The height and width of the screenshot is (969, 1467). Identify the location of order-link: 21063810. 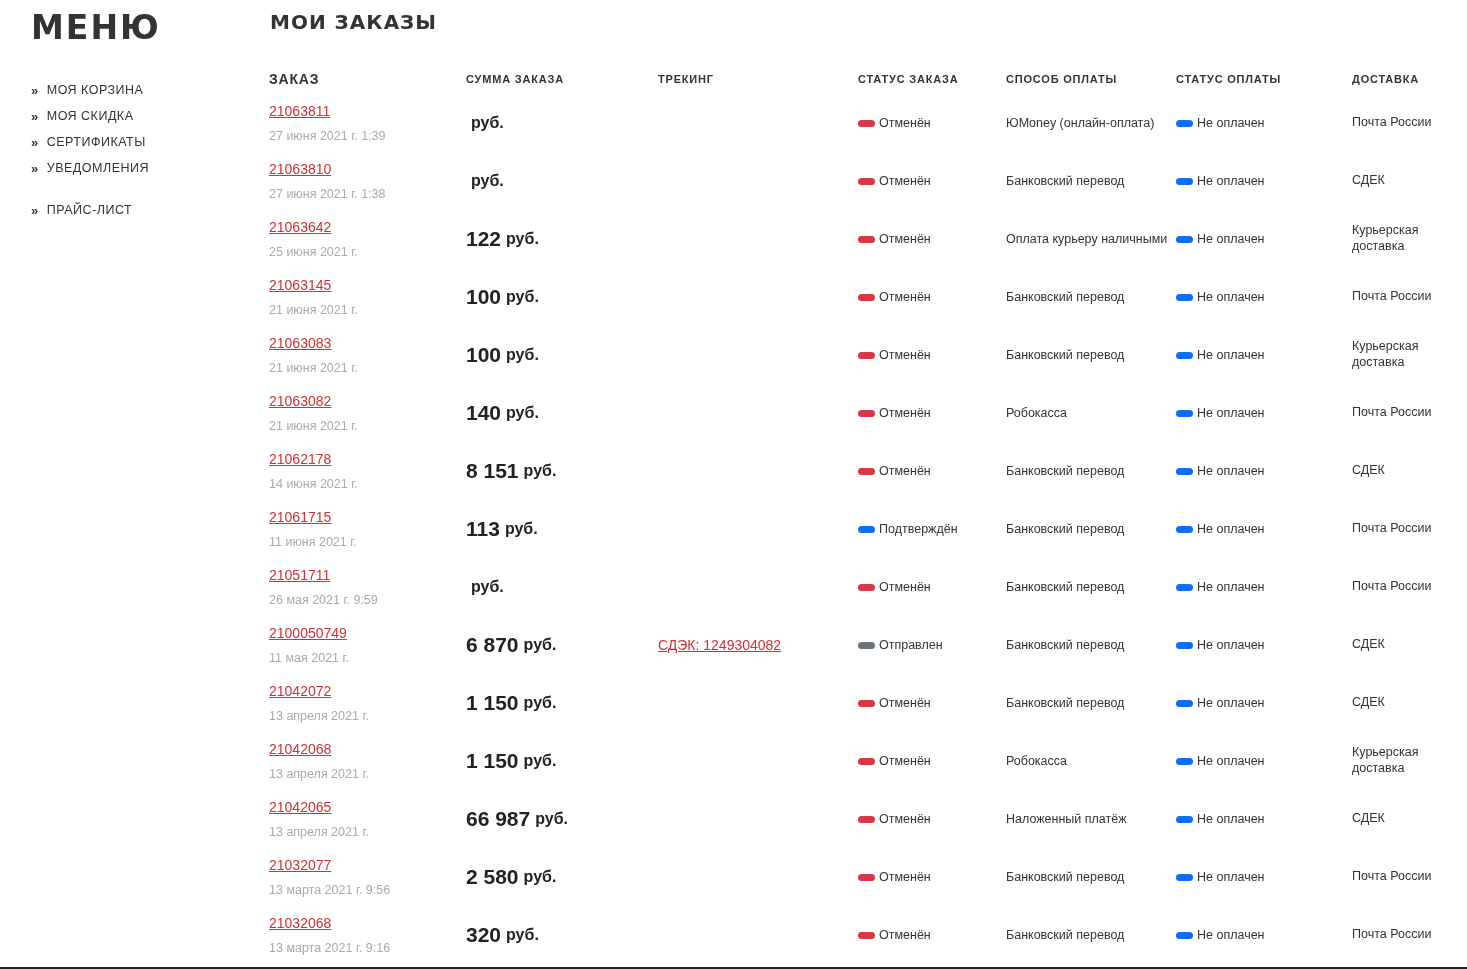
(300, 169).